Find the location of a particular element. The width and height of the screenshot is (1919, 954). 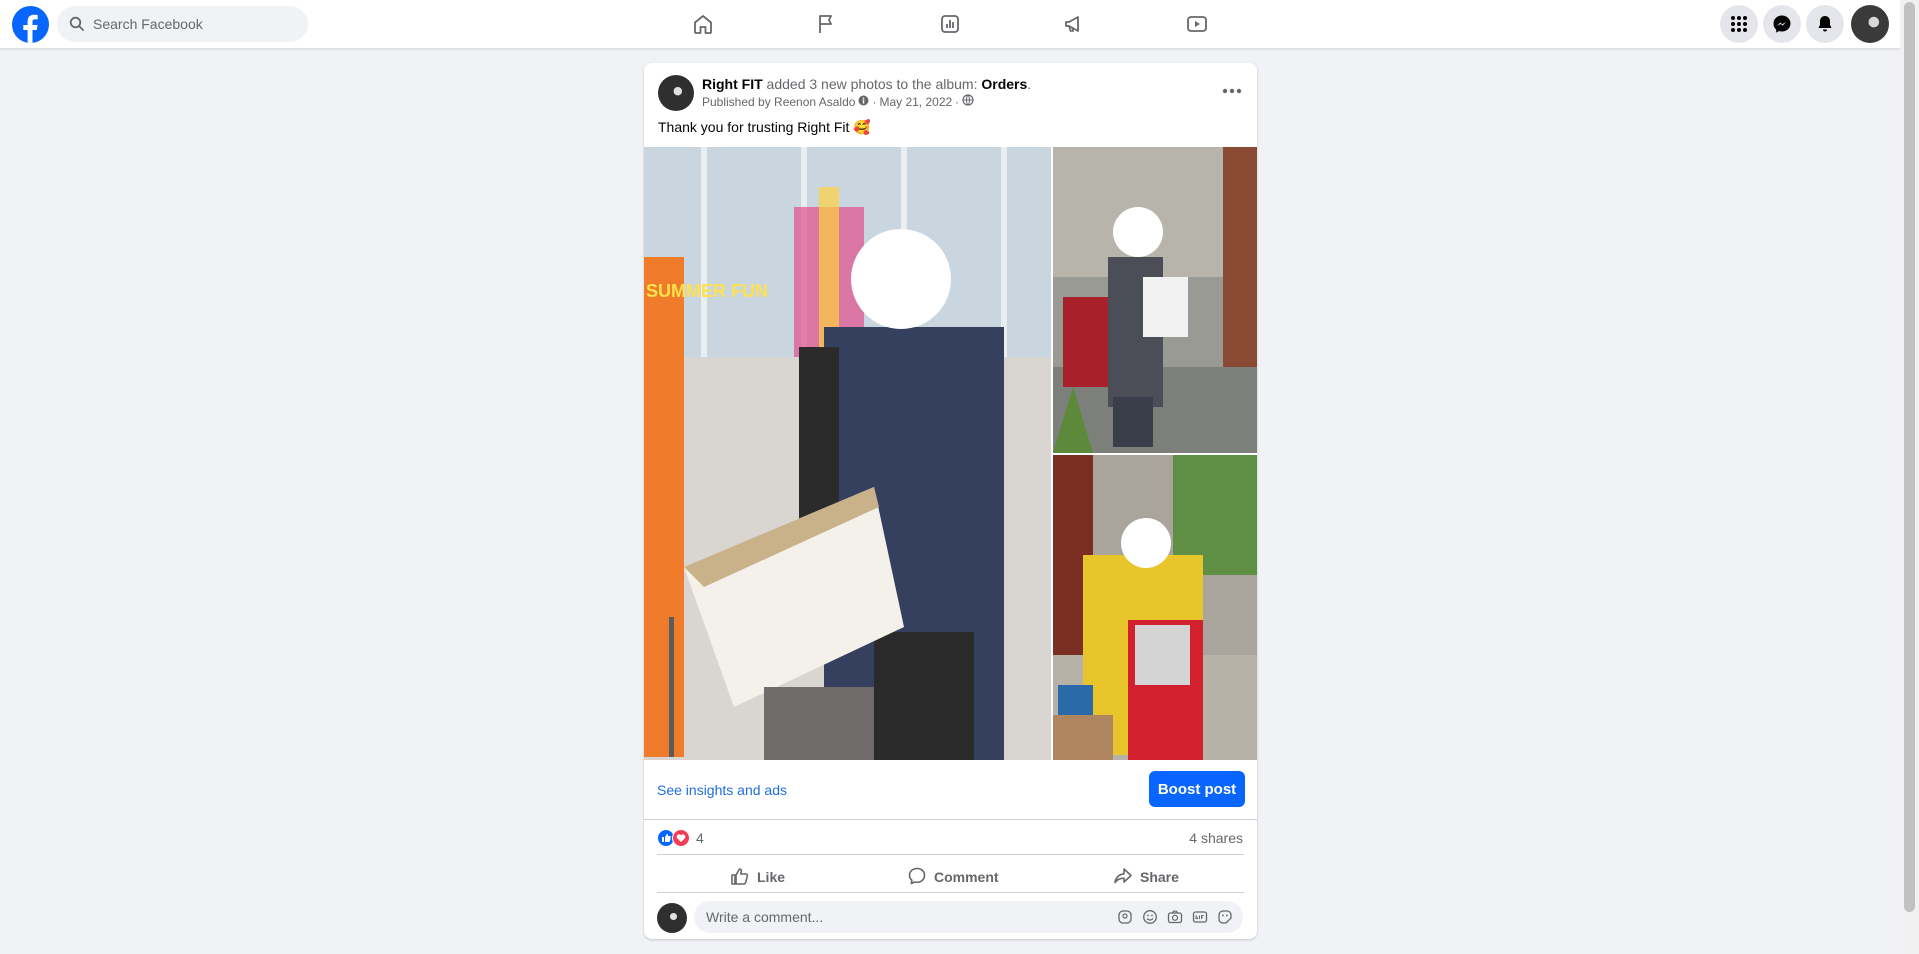

camera-icon is located at coordinates (1175, 917).